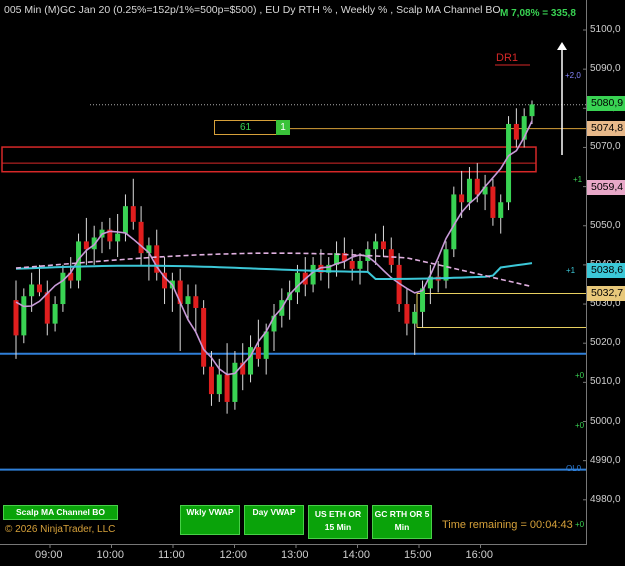  Describe the element at coordinates (605, 499) in the screenshot. I see `y-tick-label: 4980,0` at that location.